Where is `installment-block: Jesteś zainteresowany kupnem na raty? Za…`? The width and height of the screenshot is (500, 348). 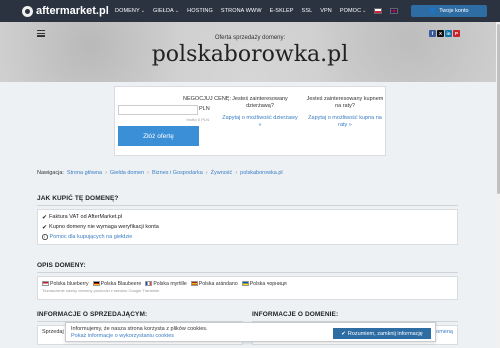 installment-block: Jesteś zainteresowany kupnem na raty? Za… is located at coordinates (345, 112).